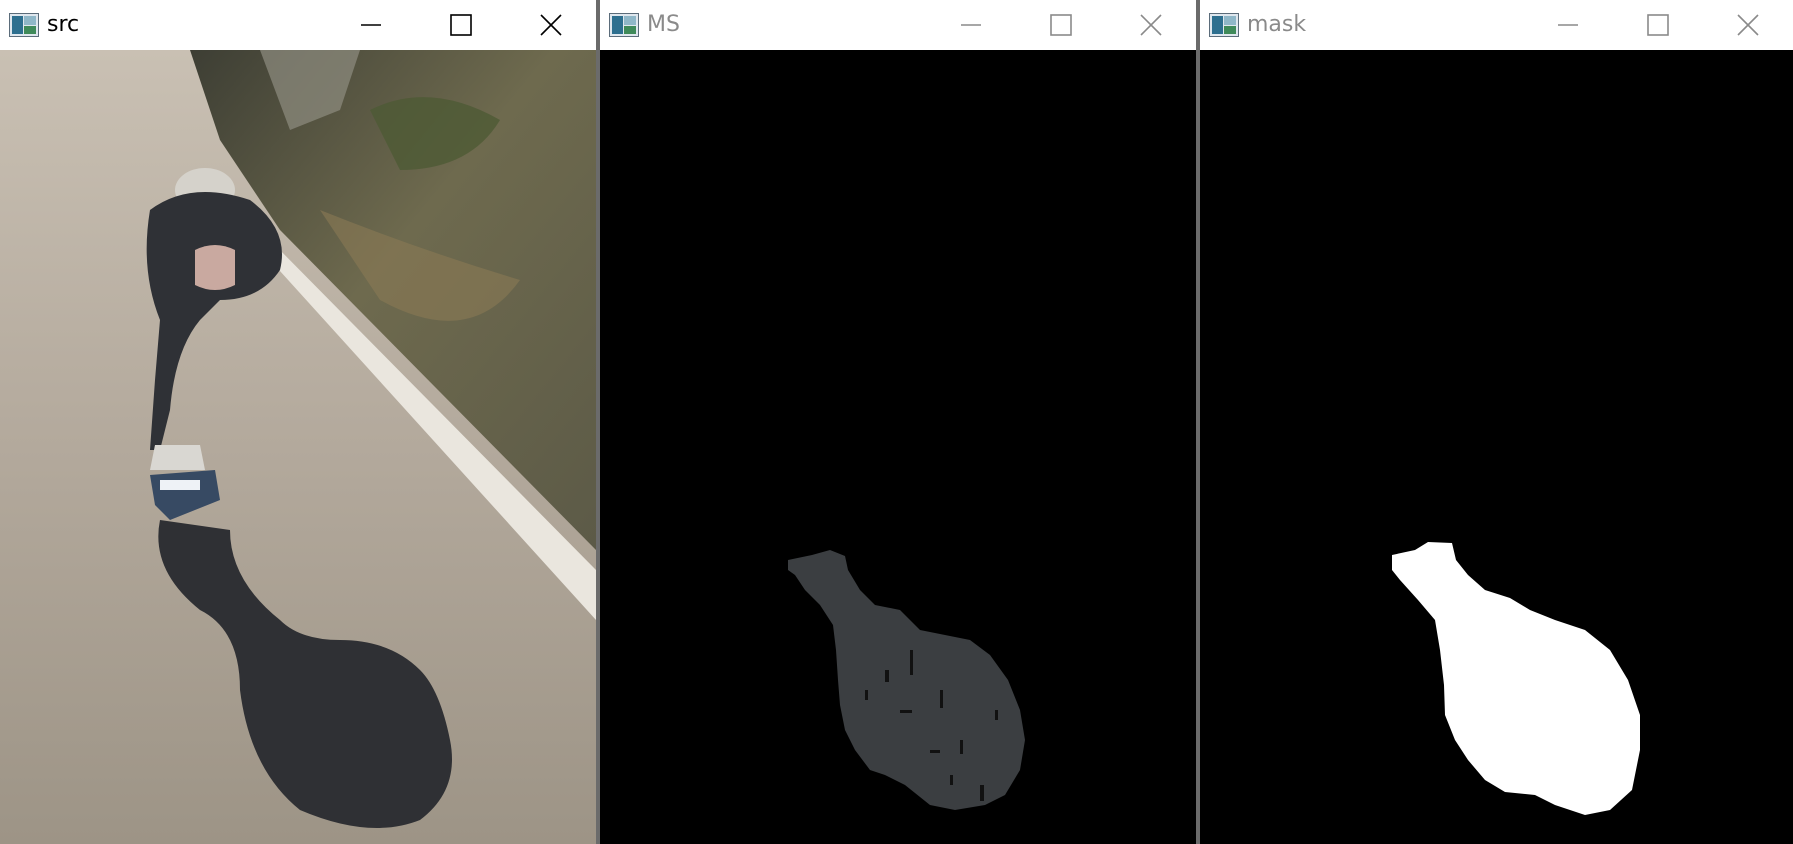 The image size is (1793, 844). I want to click on src-titlebar: src, so click(298, 25).